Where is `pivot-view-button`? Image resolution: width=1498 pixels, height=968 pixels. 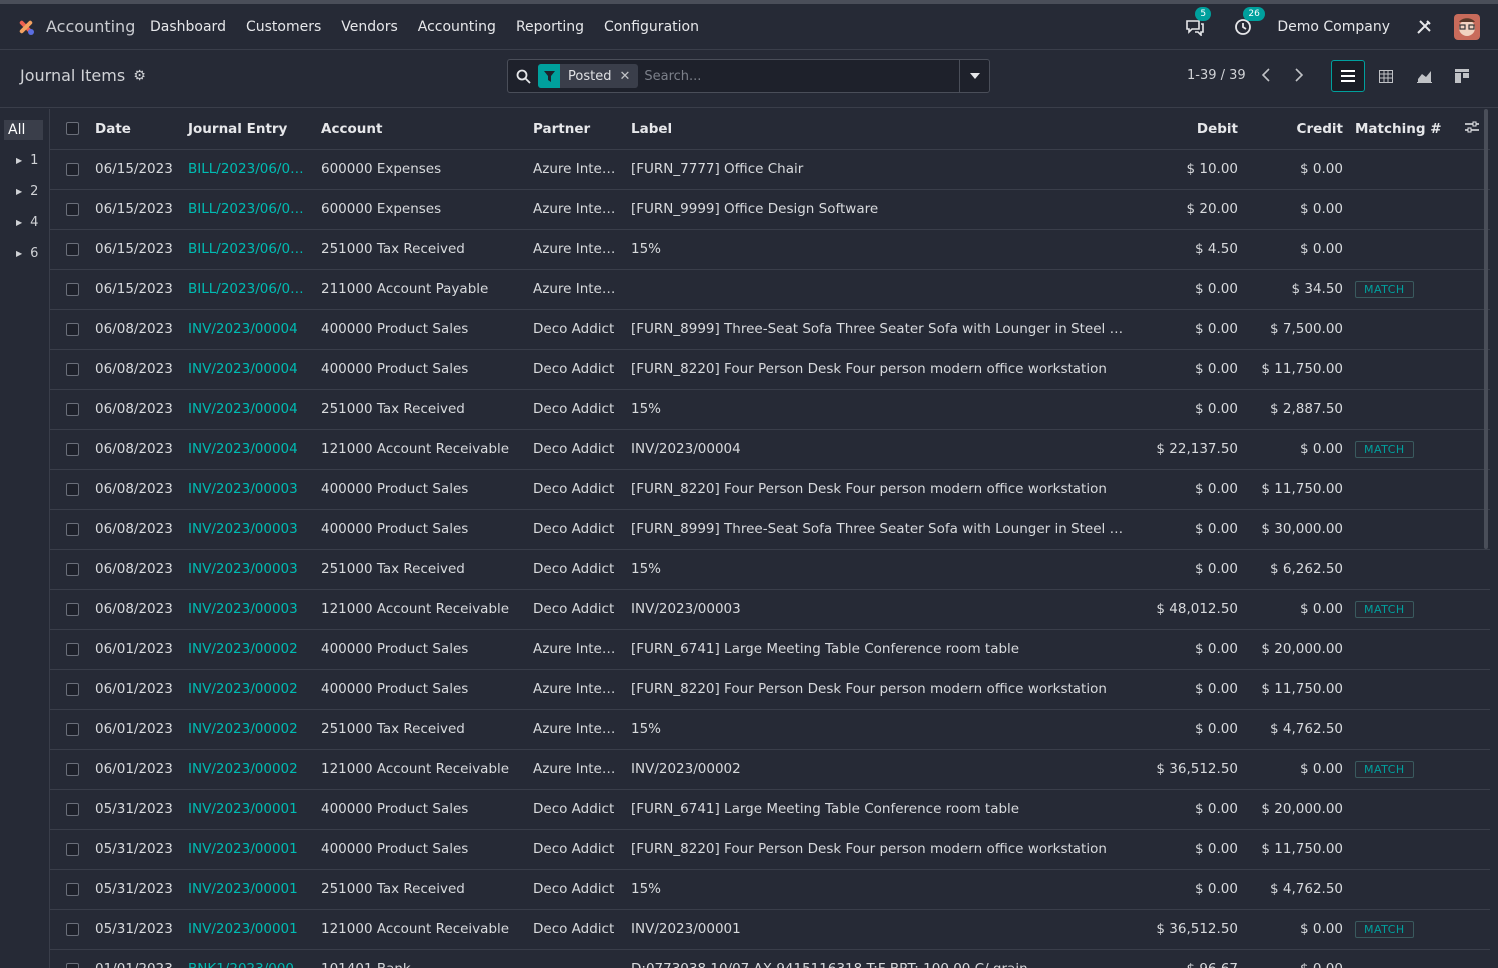 pivot-view-button is located at coordinates (1386, 76).